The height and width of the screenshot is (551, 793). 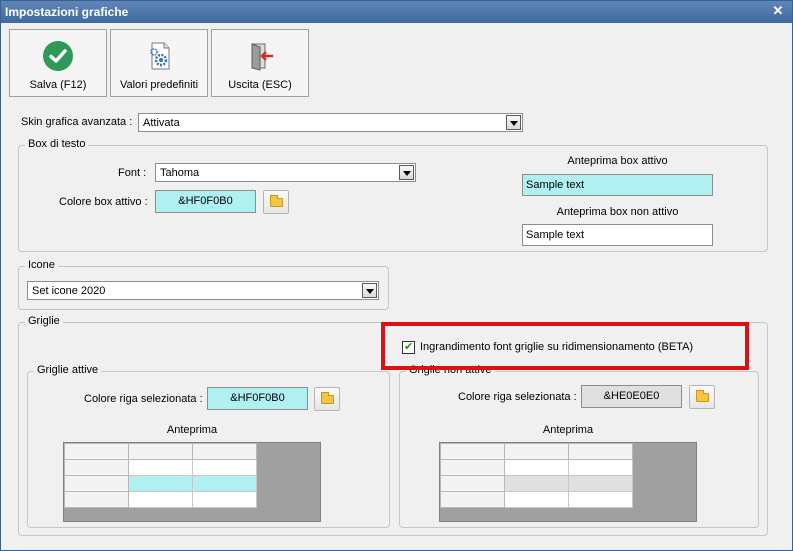 I want to click on inactive-grid-preview, so click(x=568, y=482).